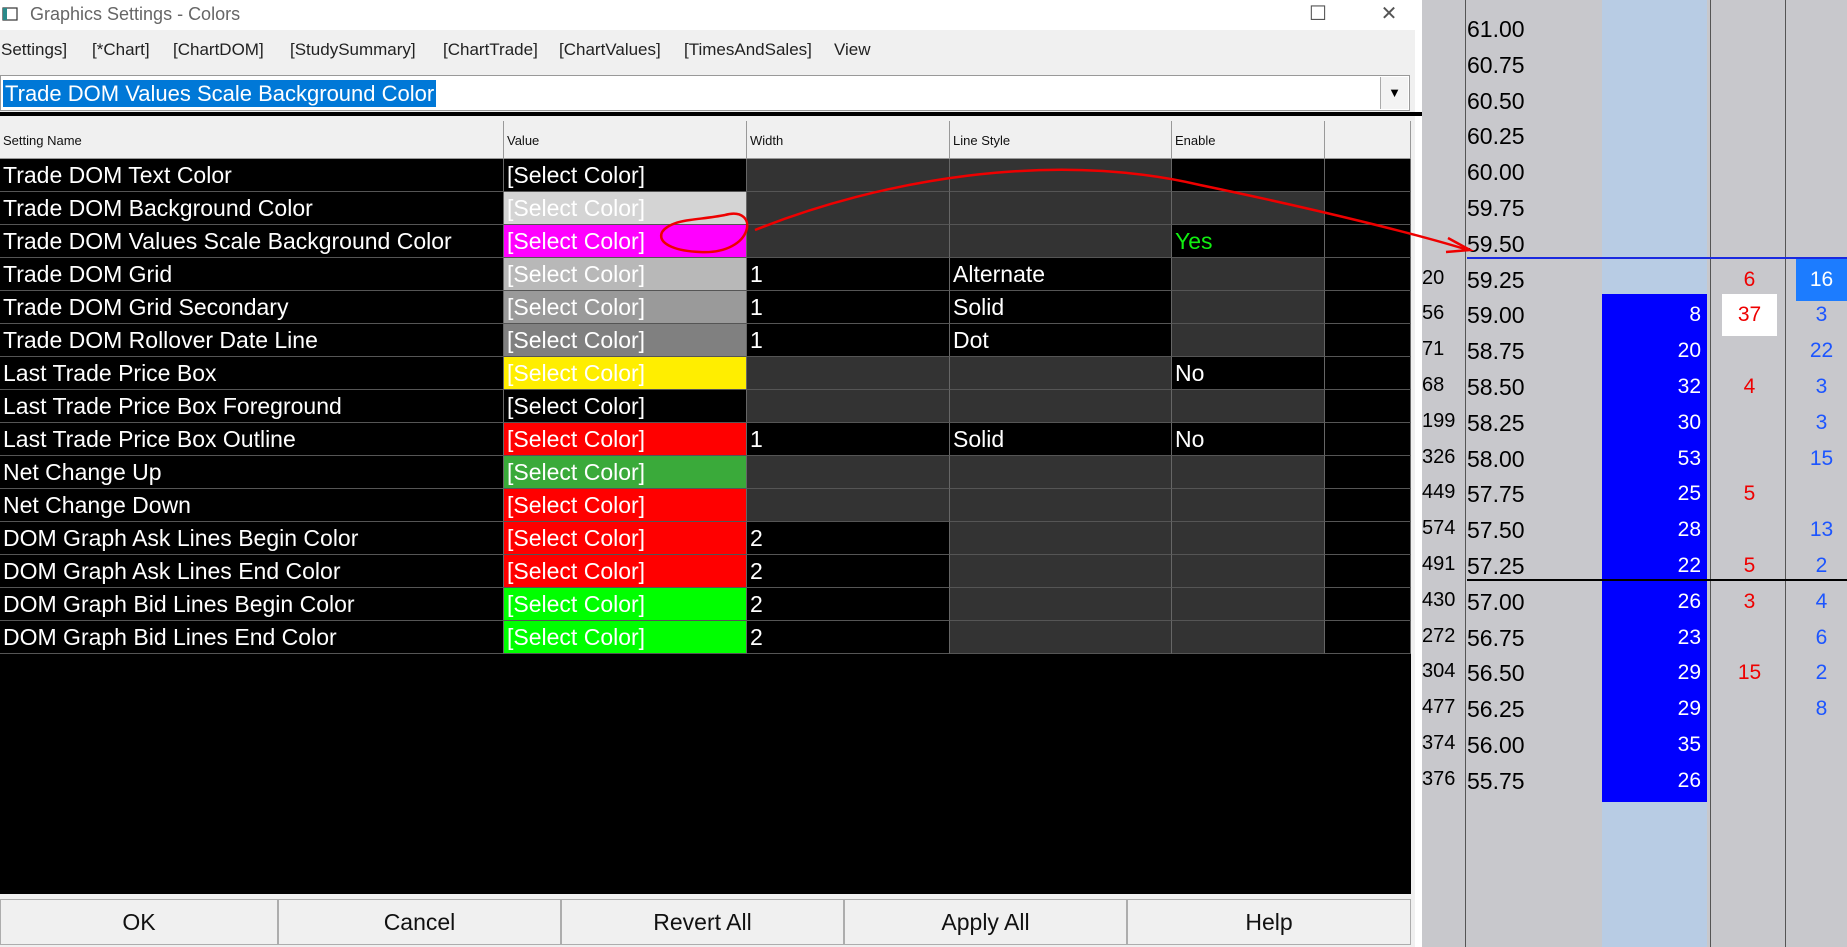 The width and height of the screenshot is (1847, 947). Describe the element at coordinates (707, 15) in the screenshot. I see `title-bar: Graphics Settings - Colors ☐ ✕` at that location.